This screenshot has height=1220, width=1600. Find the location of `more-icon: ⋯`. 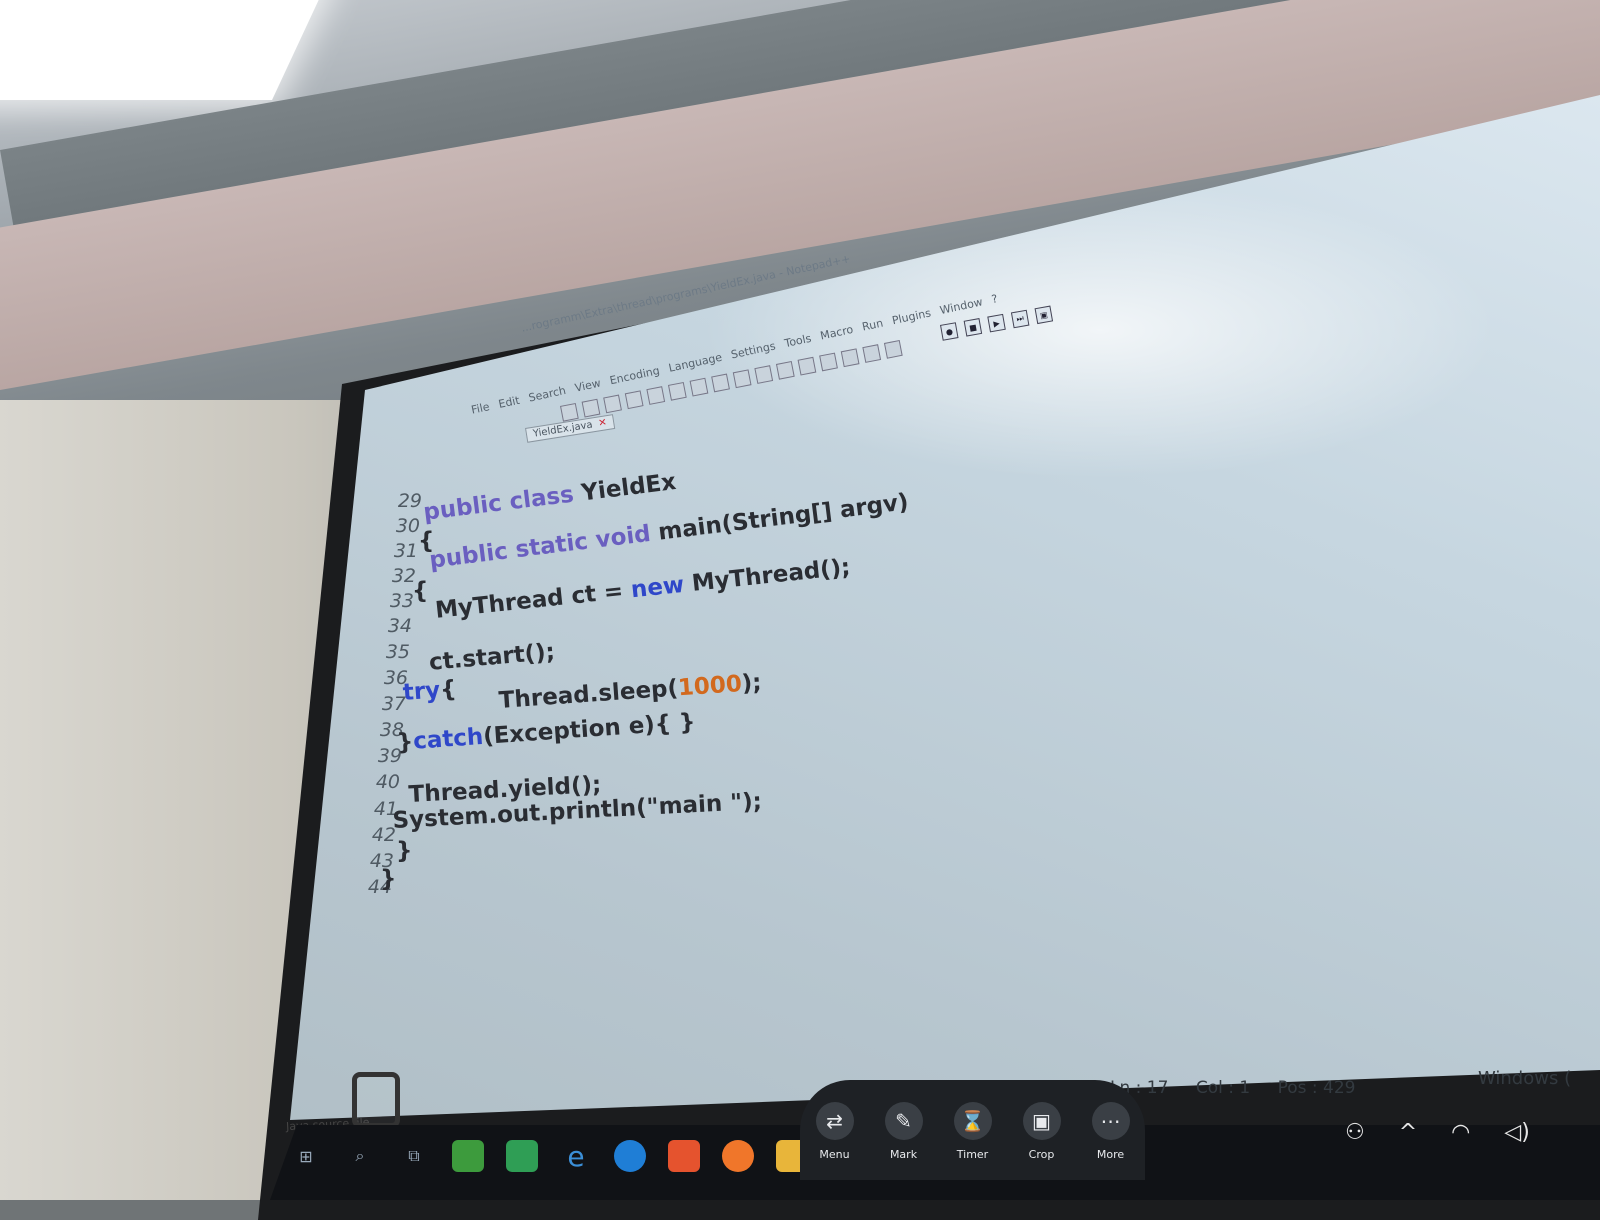

more-icon: ⋯ is located at coordinates (1110, 1121).